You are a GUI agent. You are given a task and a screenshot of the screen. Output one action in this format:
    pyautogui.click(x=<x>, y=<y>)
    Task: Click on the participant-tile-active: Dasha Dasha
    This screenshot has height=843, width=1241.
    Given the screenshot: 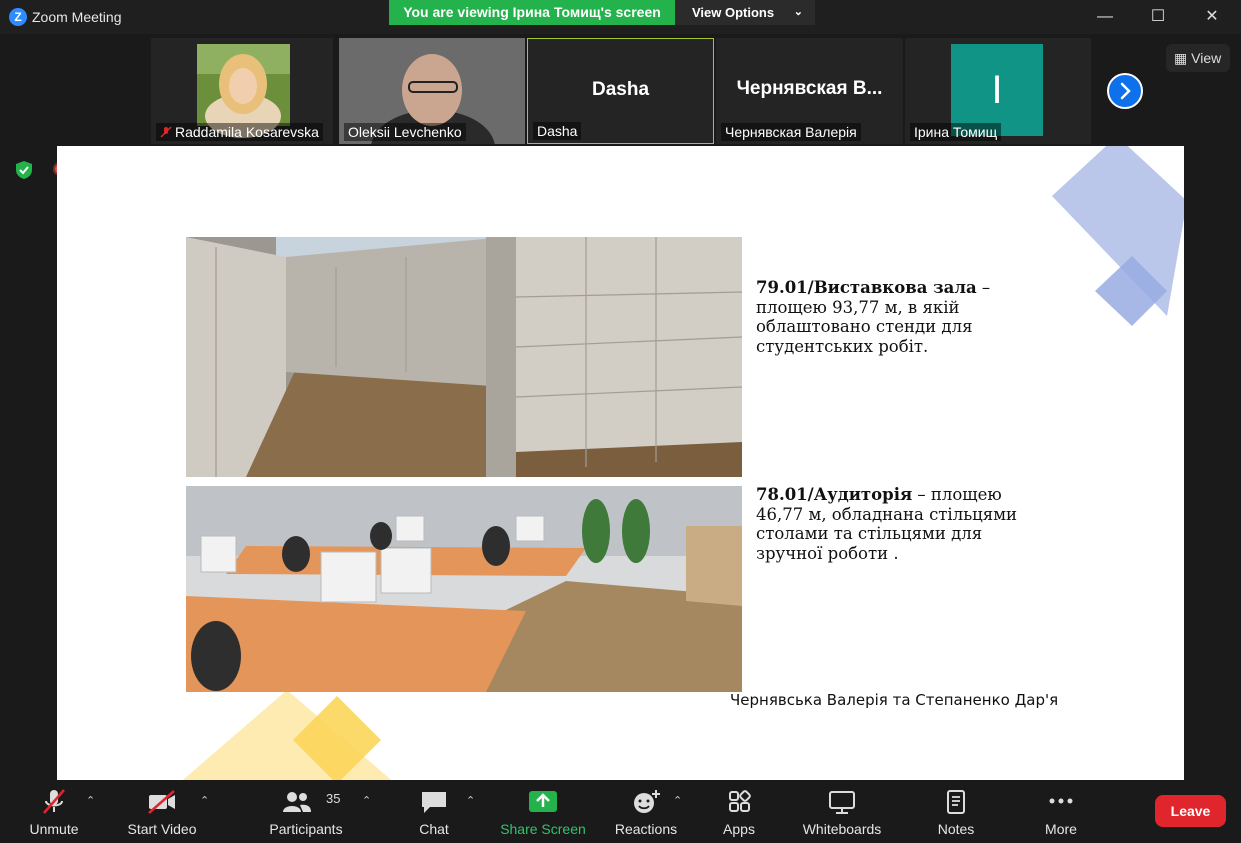 What is the action you would take?
    pyautogui.click(x=620, y=91)
    